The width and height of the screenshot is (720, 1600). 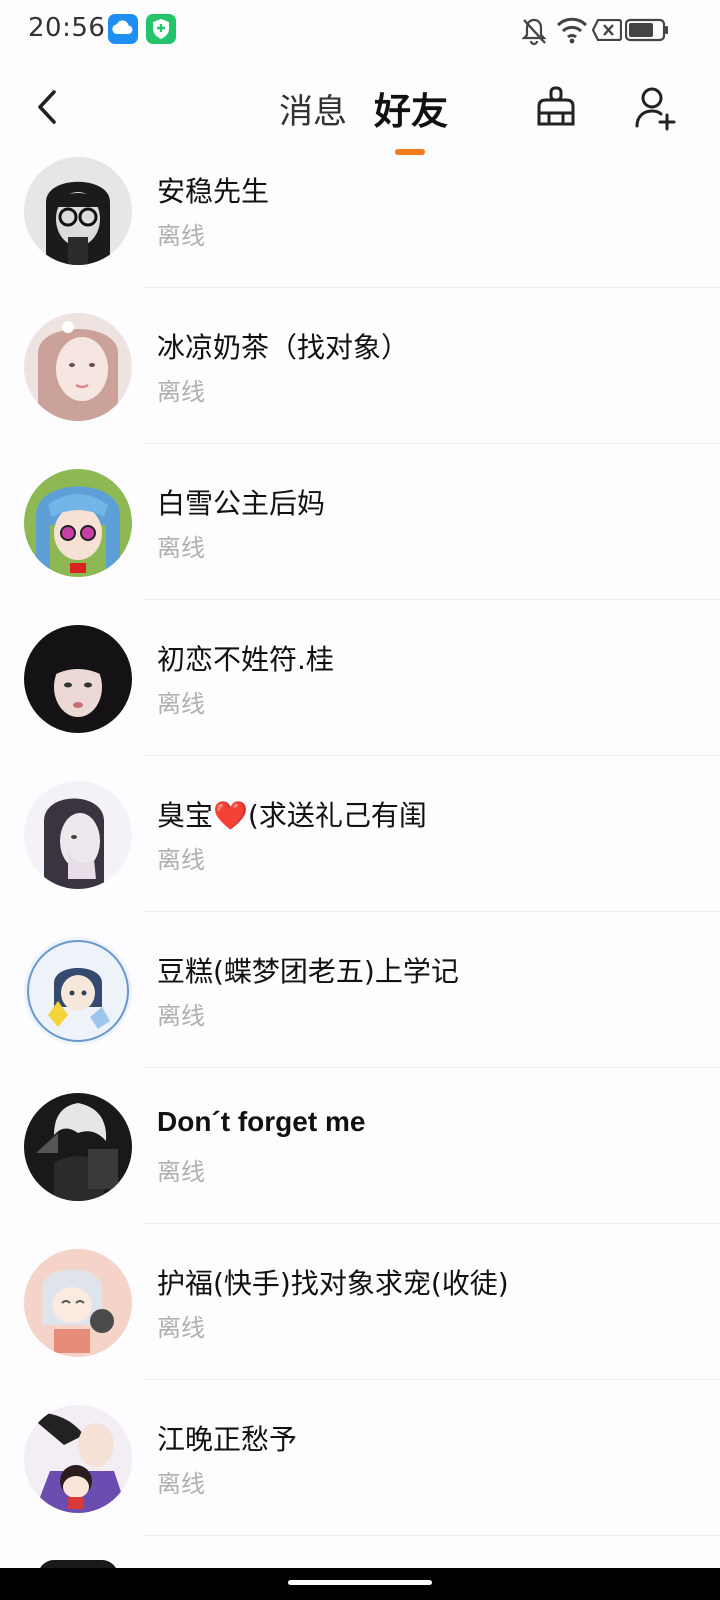 I want to click on top-navigation: 消息 好友, so click(x=360, y=108).